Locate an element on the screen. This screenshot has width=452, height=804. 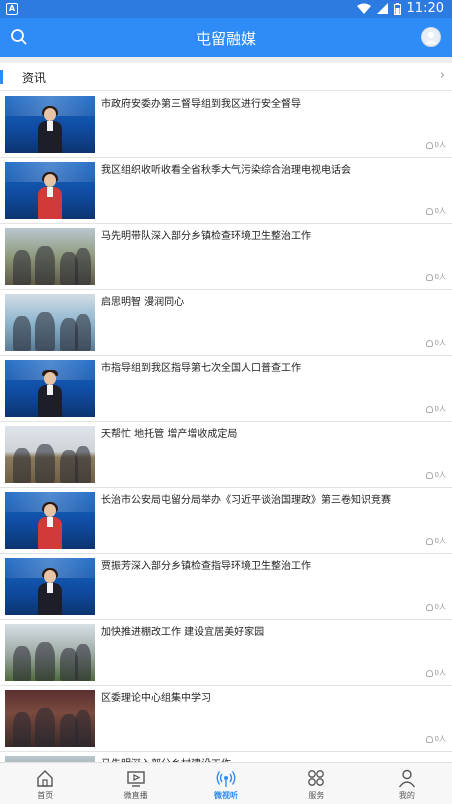
tab-label: 微直播 is located at coordinates (135, 795).